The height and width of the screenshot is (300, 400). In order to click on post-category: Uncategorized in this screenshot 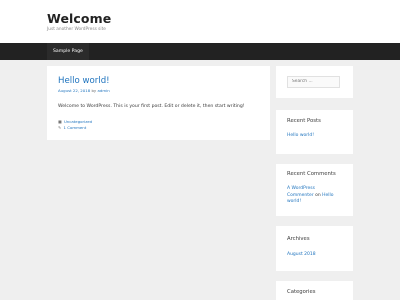, I will do `click(78, 121)`.